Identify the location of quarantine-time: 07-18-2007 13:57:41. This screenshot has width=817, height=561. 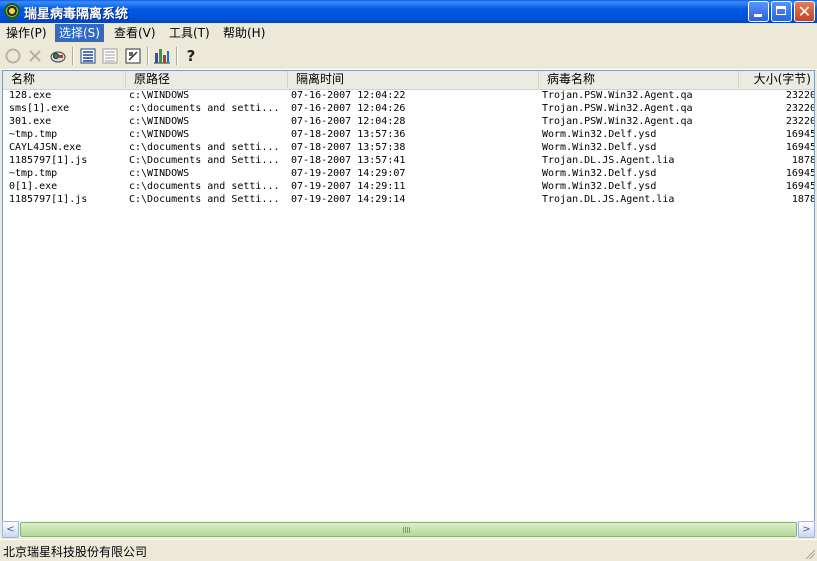
(348, 160).